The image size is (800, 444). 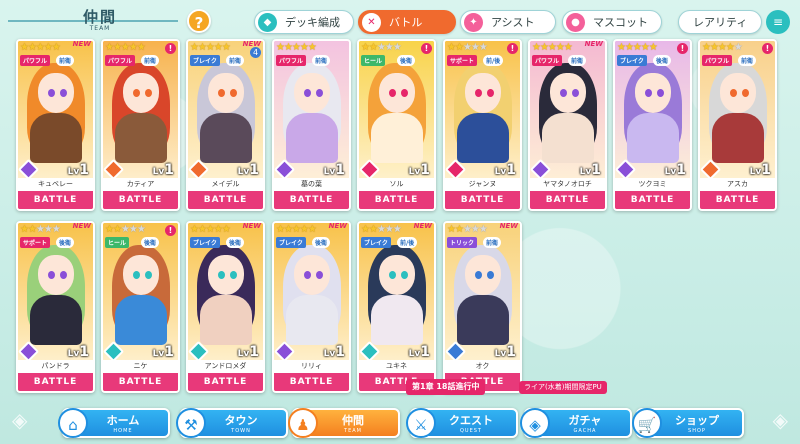 What do you see at coordinates (396, 125) in the screenshot?
I see `character-card: ★★★★★ ヒール 後衛! Lv1 ソル BATTLE` at bounding box center [396, 125].